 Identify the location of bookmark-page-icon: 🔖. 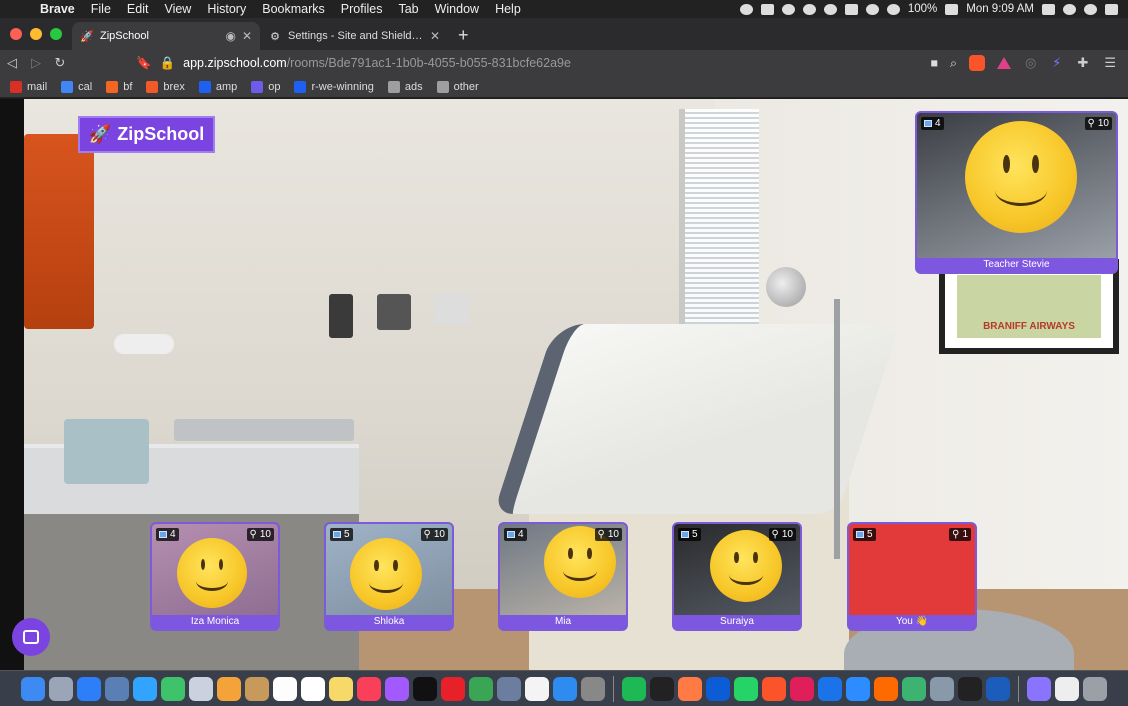
(144, 63).